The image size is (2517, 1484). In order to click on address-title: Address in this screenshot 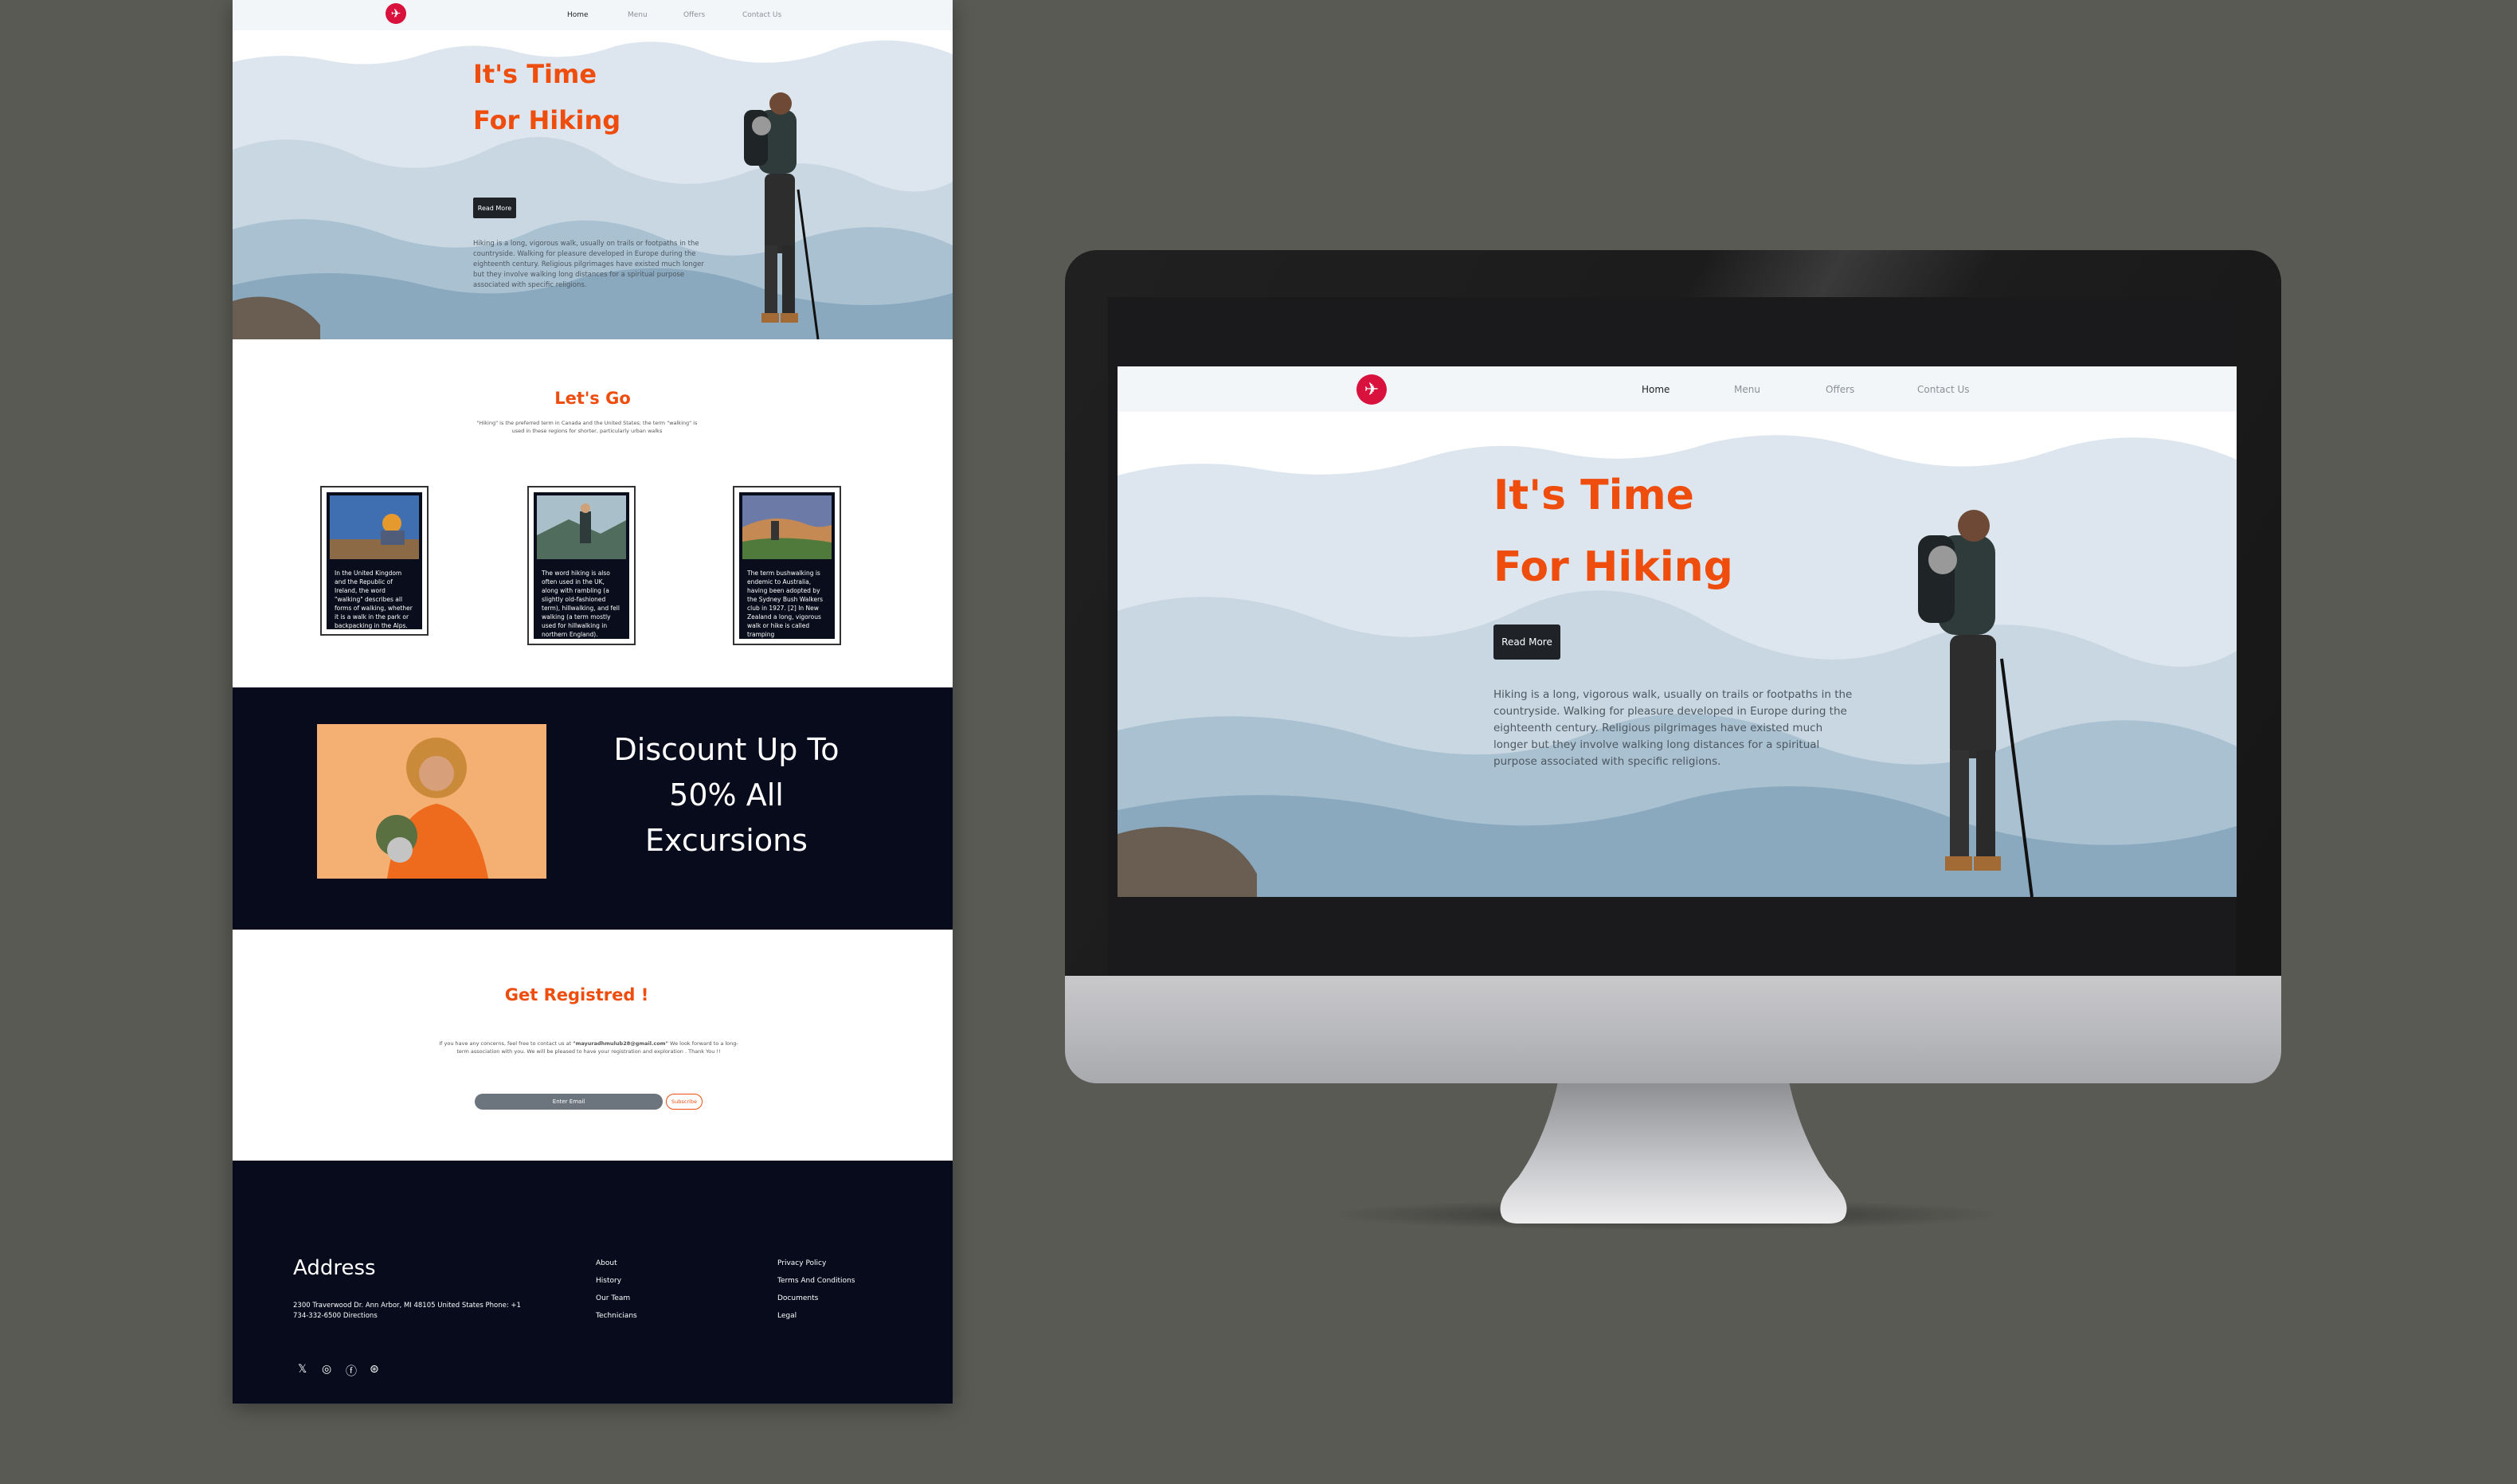, I will do `click(334, 1268)`.